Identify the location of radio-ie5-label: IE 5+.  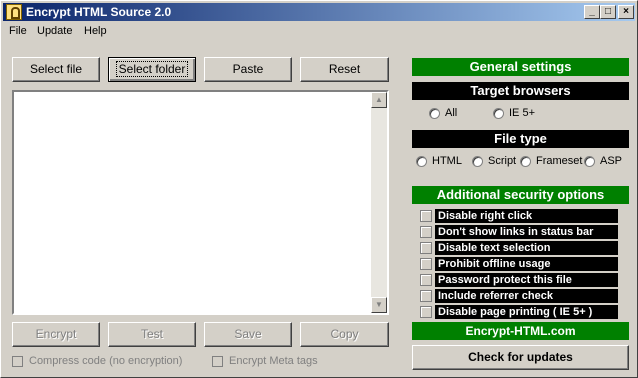
(522, 113).